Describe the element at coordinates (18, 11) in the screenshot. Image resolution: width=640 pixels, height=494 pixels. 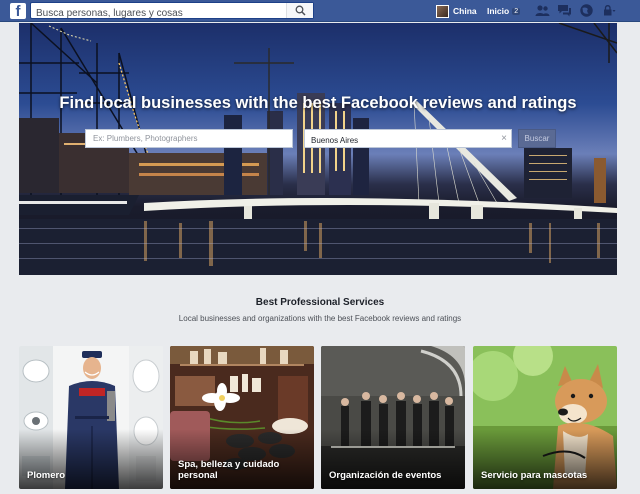
I see `facebook-logo: f` at that location.